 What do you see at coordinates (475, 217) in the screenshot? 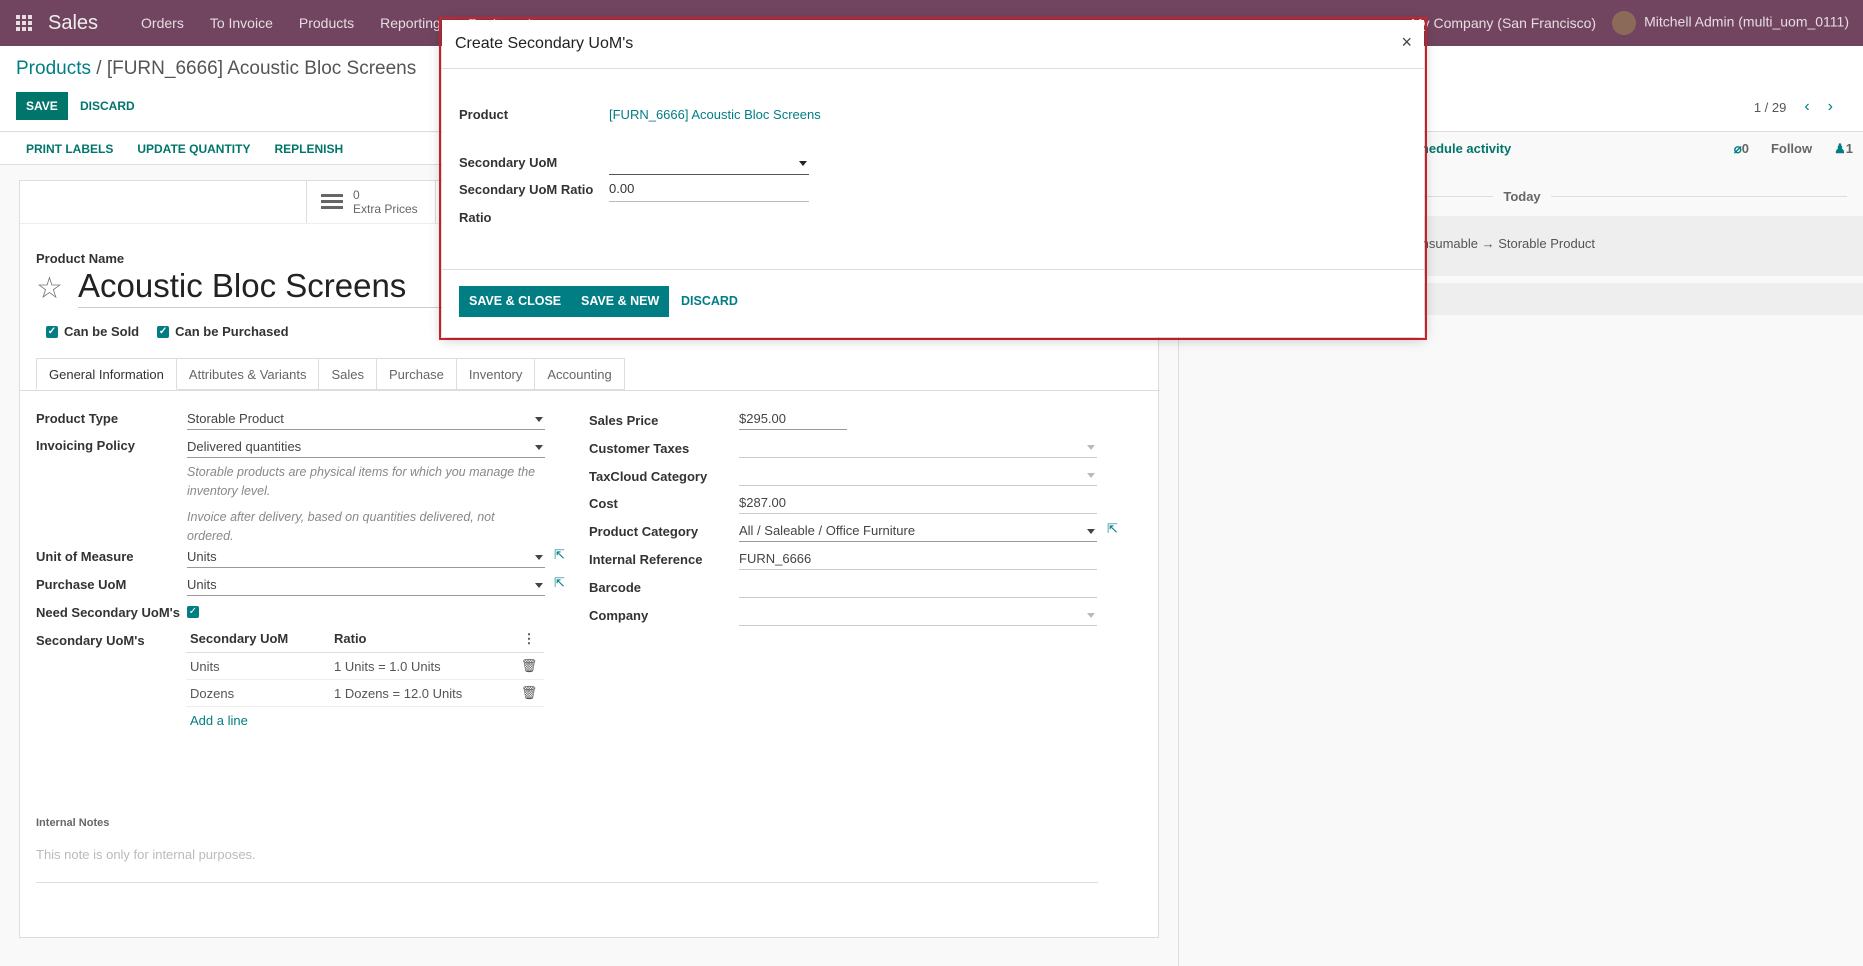
I see `ratio-label: Ratio` at bounding box center [475, 217].